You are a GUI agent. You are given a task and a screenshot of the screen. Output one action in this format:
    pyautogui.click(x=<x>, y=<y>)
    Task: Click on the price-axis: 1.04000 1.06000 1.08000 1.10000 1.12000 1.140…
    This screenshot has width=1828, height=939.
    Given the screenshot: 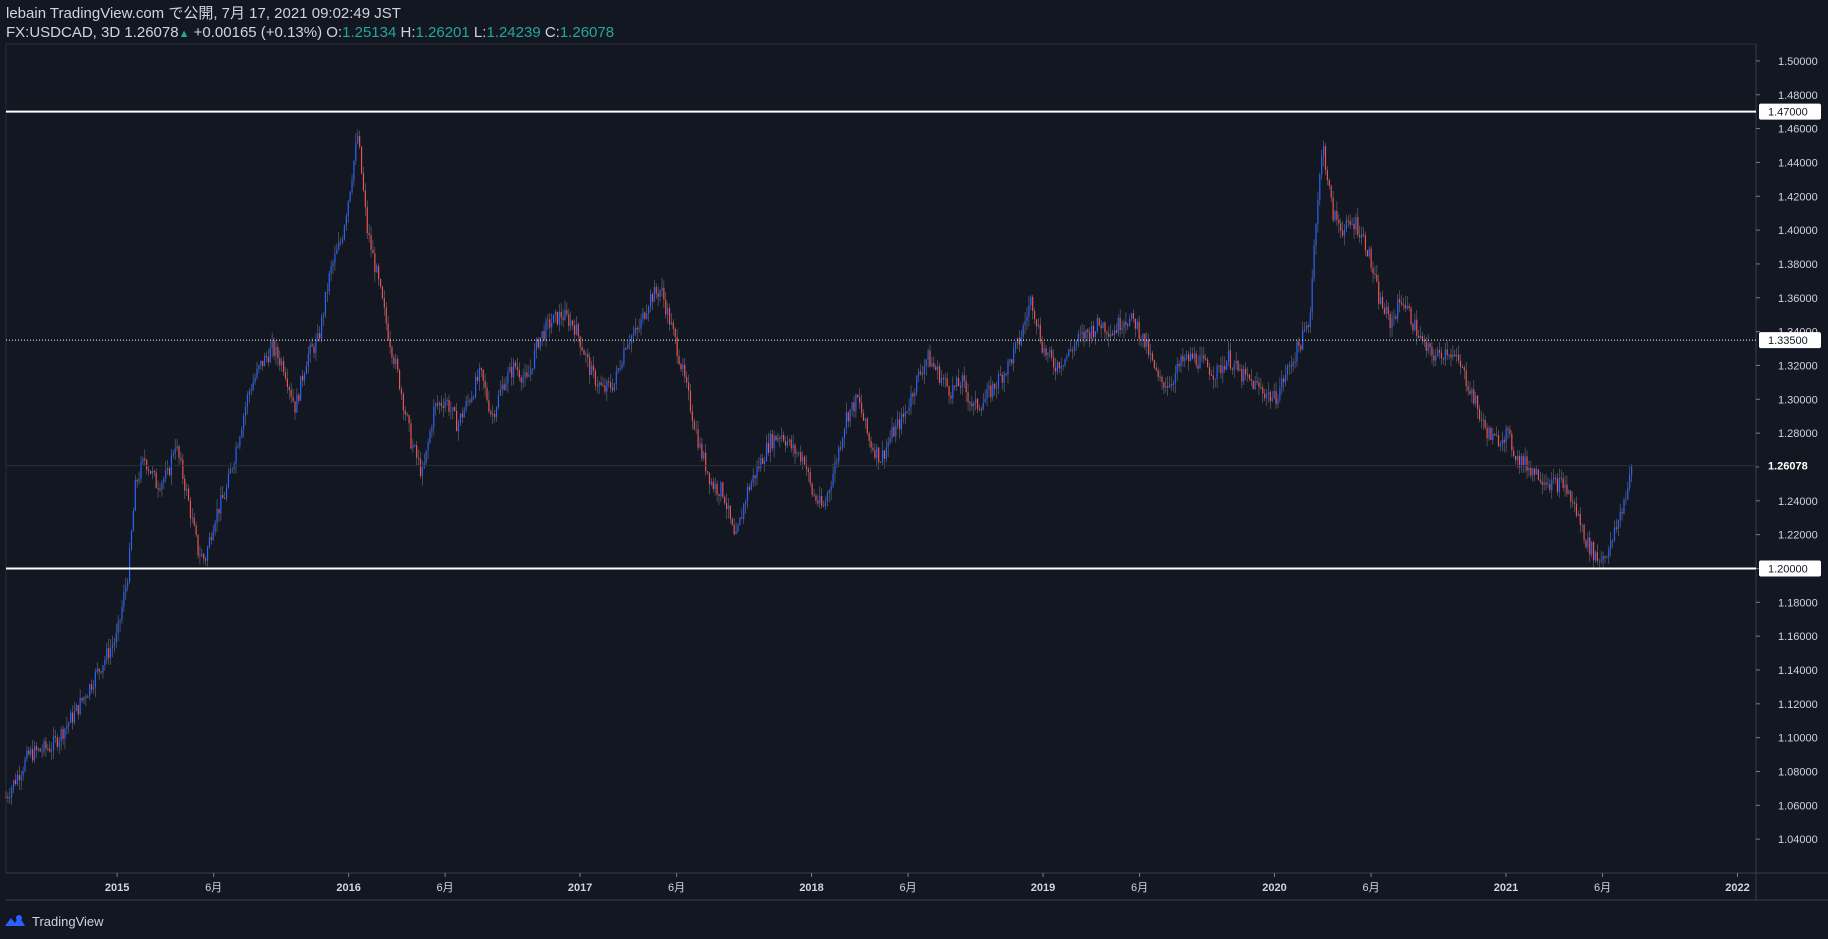 What is the action you would take?
    pyautogui.click(x=1788, y=451)
    